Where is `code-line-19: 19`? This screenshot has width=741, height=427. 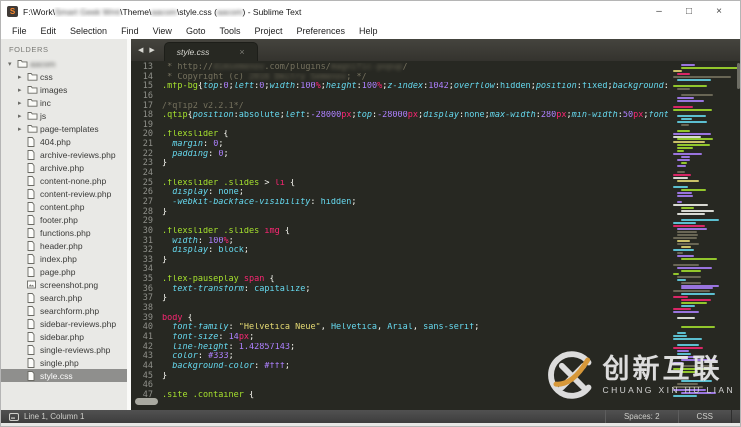
code-line-19: 19 is located at coordinates (399, 125).